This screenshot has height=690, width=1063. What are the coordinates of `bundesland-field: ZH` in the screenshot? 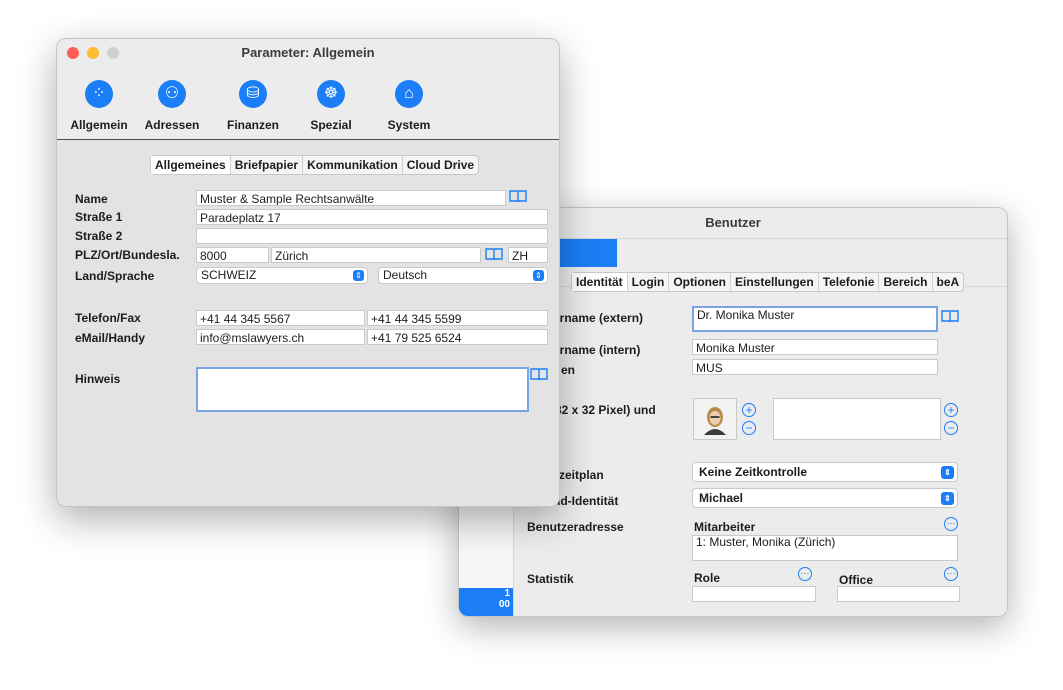 It's located at (528, 255).